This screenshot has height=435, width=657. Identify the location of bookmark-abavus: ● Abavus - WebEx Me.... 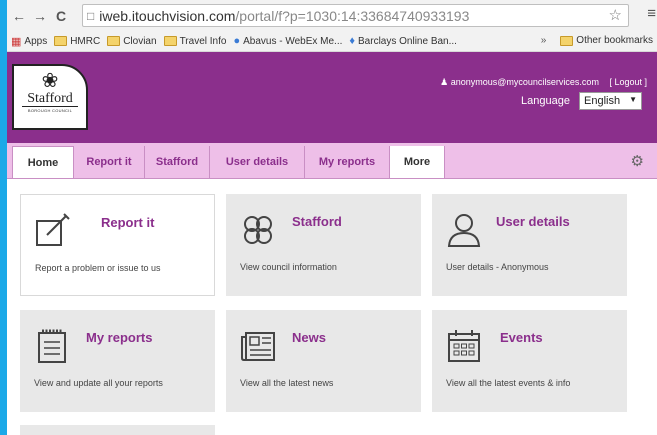
(287, 41).